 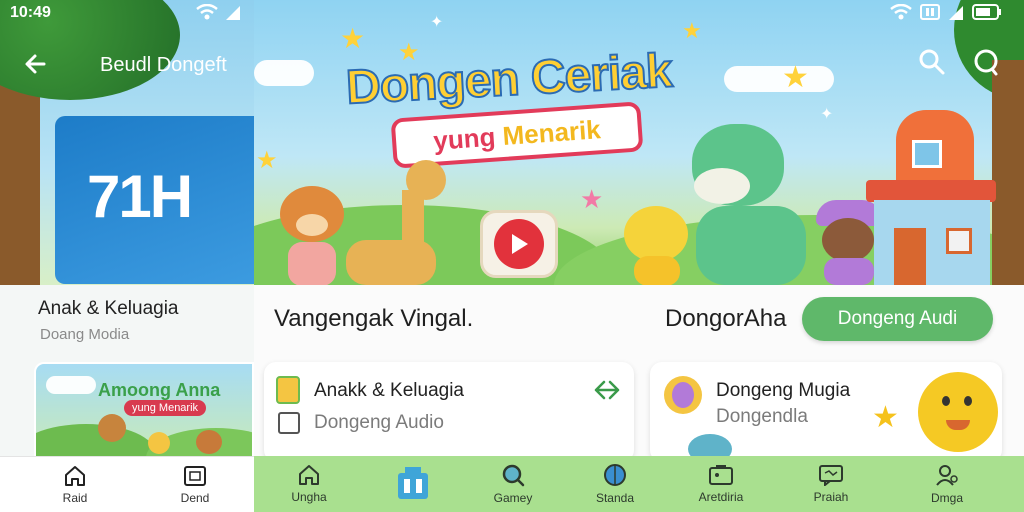 I want to click on category-title: Anak & Keluagia, so click(x=108, y=308).